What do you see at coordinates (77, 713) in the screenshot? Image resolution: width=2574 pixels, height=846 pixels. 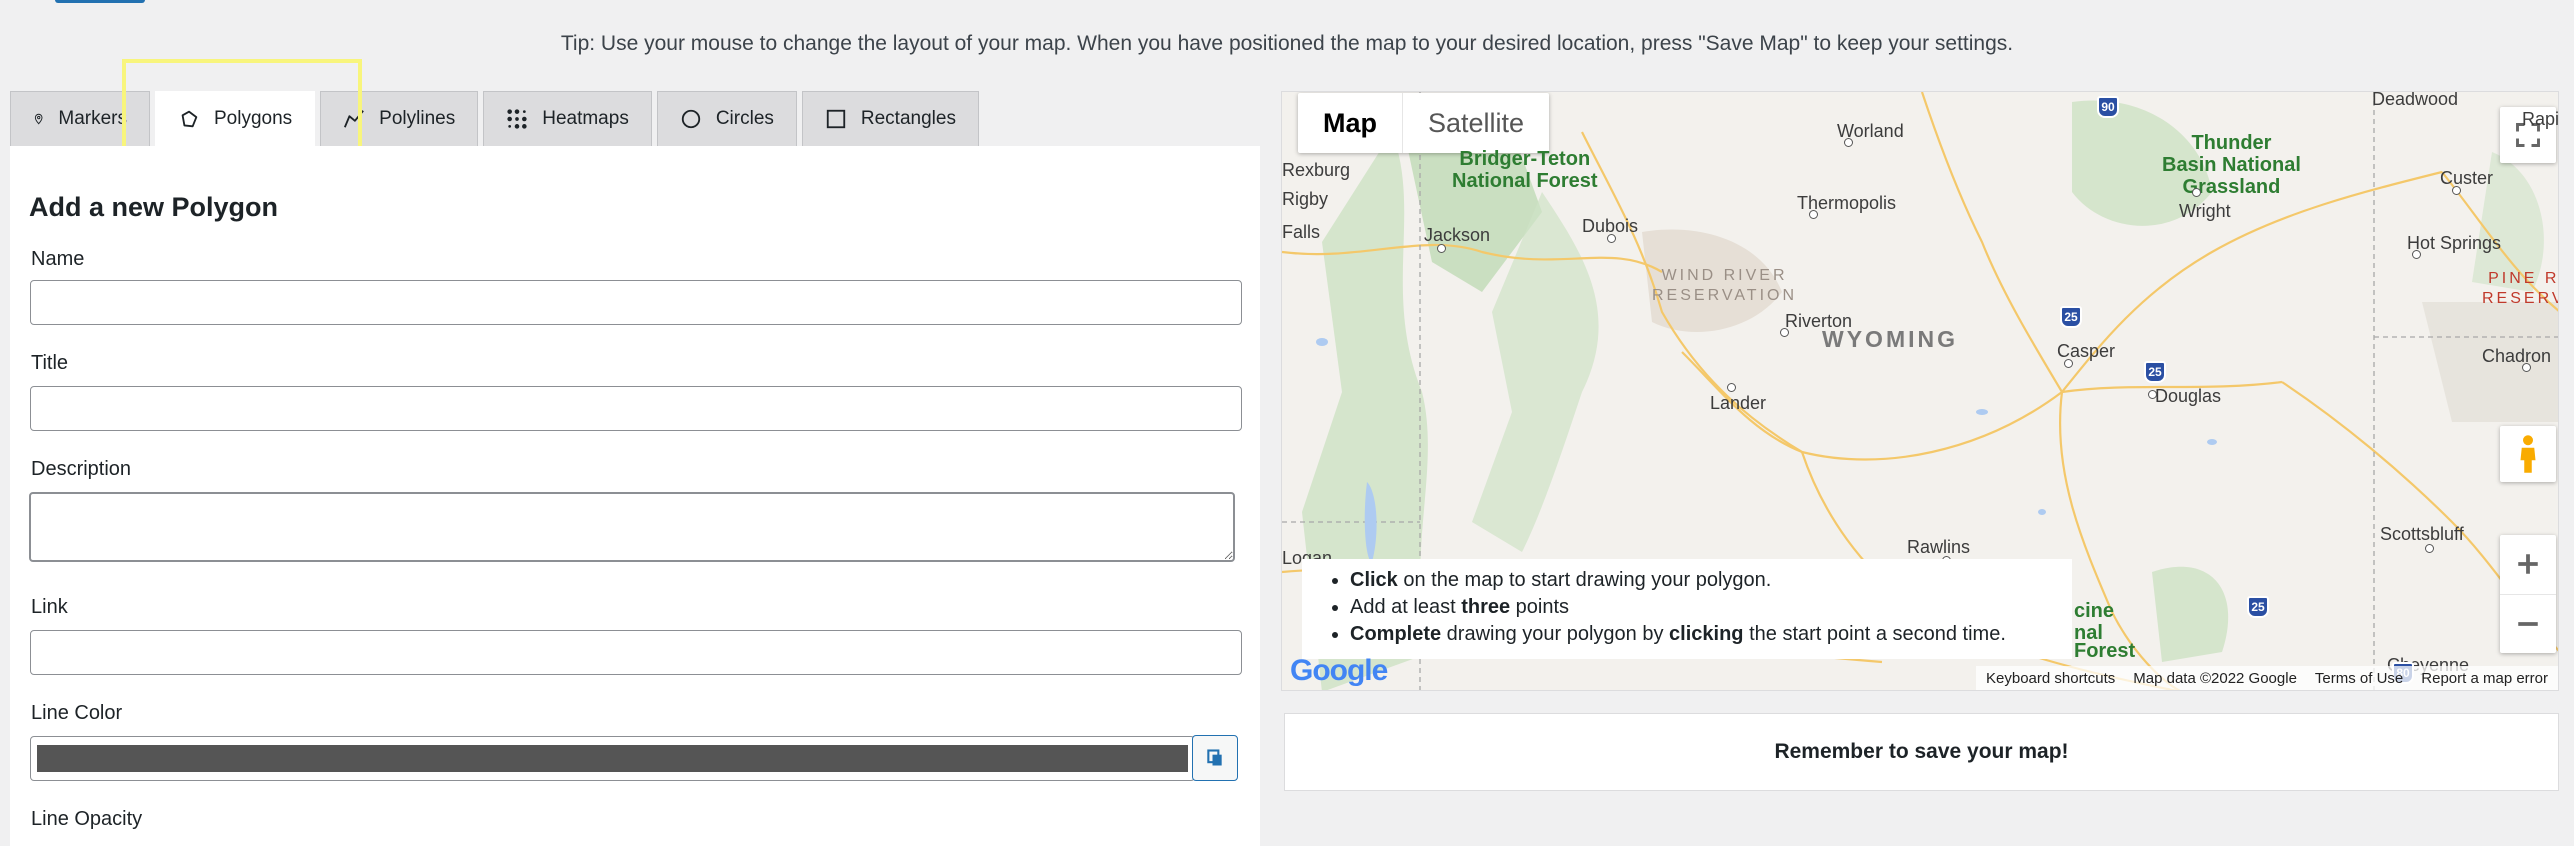 I see `line-color-label: Line Color` at bounding box center [77, 713].